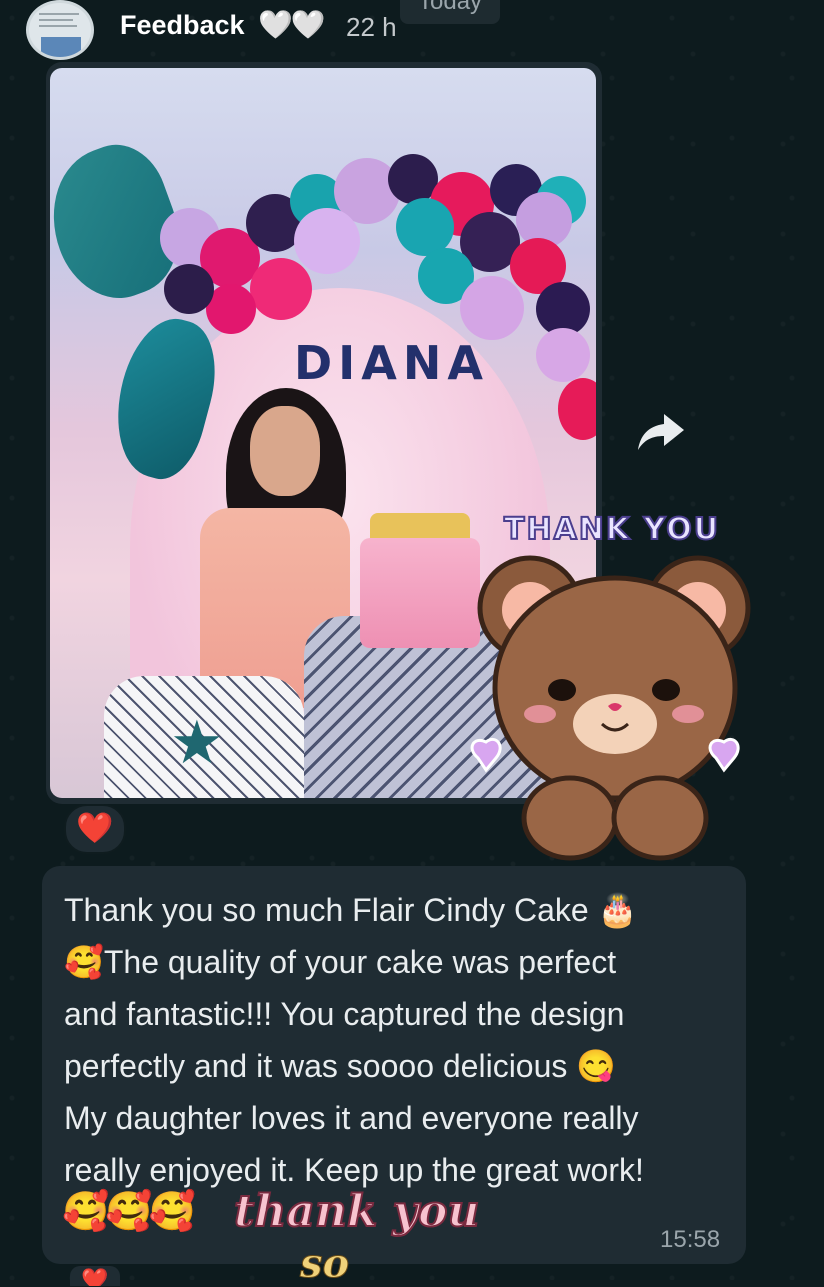  I want to click on story-time: 22 h, so click(371, 27).